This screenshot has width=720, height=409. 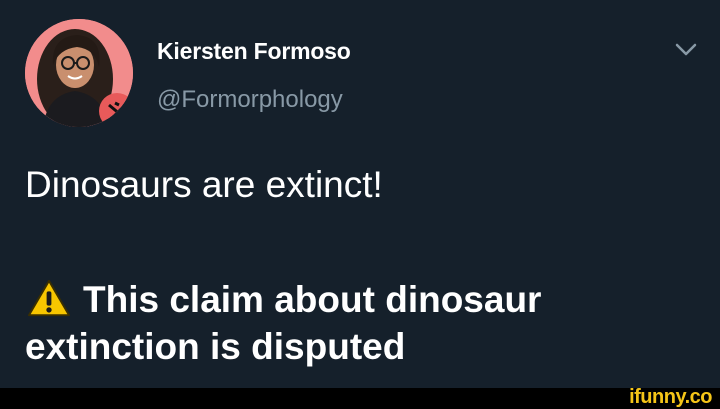 I want to click on avatar, so click(x=79, y=73).